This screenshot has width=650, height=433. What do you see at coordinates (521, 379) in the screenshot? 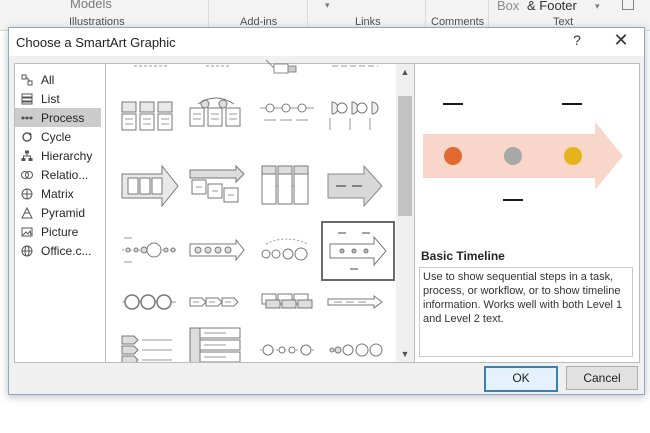
I see `ok-button: OK` at bounding box center [521, 379].